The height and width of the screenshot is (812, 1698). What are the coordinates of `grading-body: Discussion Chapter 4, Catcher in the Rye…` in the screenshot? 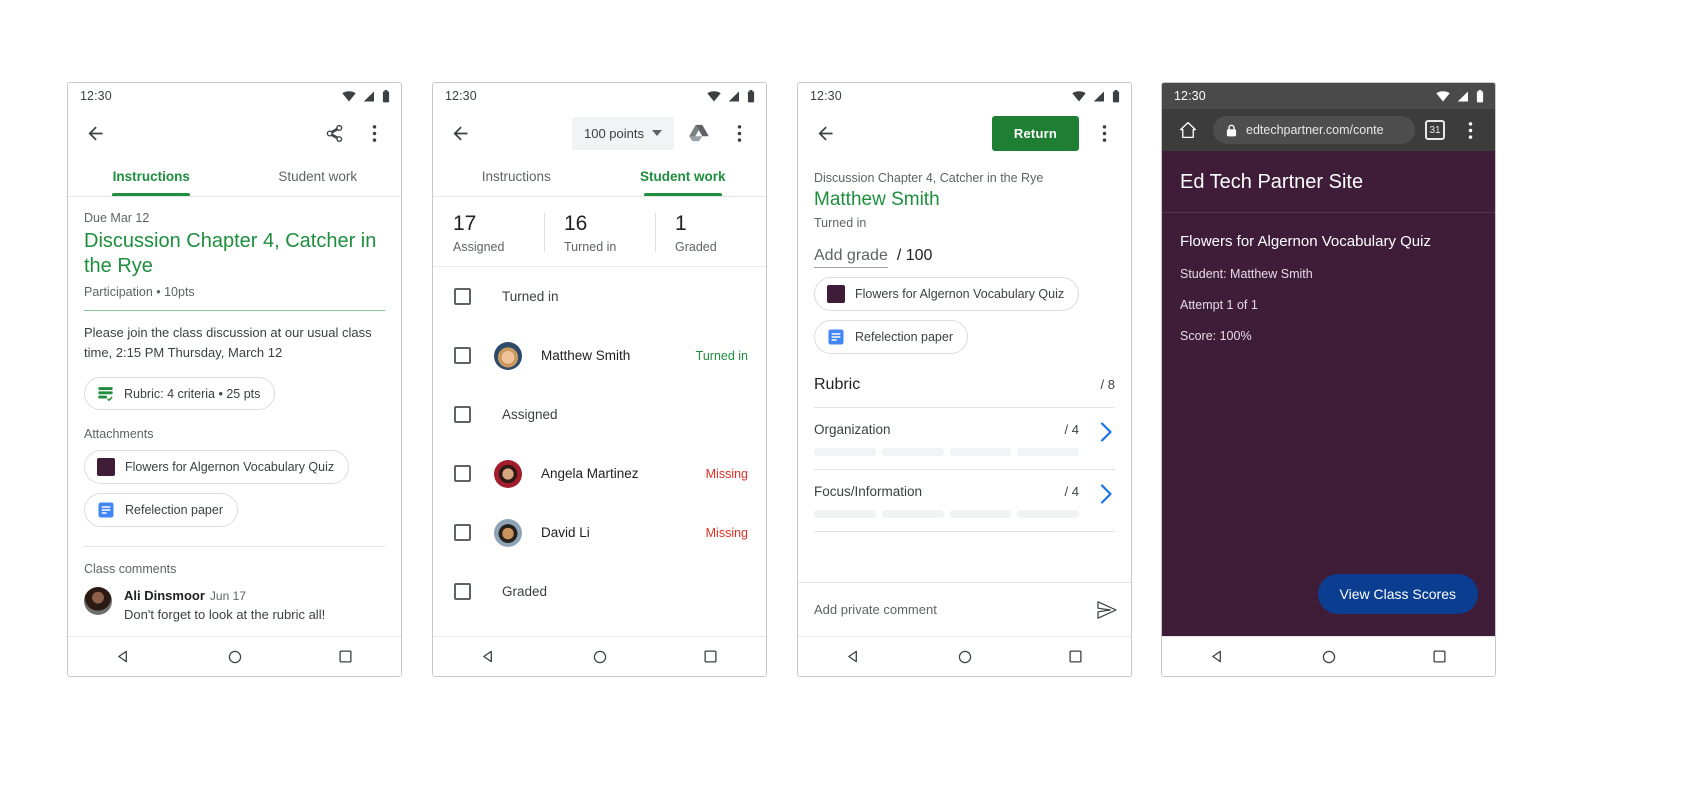 It's located at (964, 396).